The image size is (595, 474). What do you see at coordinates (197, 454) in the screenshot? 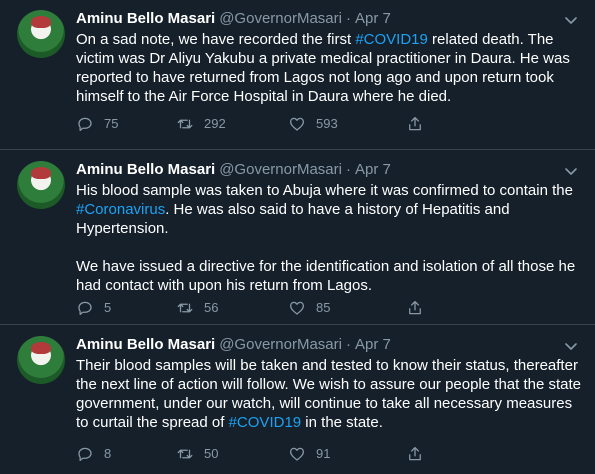
I see `retweet-button: 50` at bounding box center [197, 454].